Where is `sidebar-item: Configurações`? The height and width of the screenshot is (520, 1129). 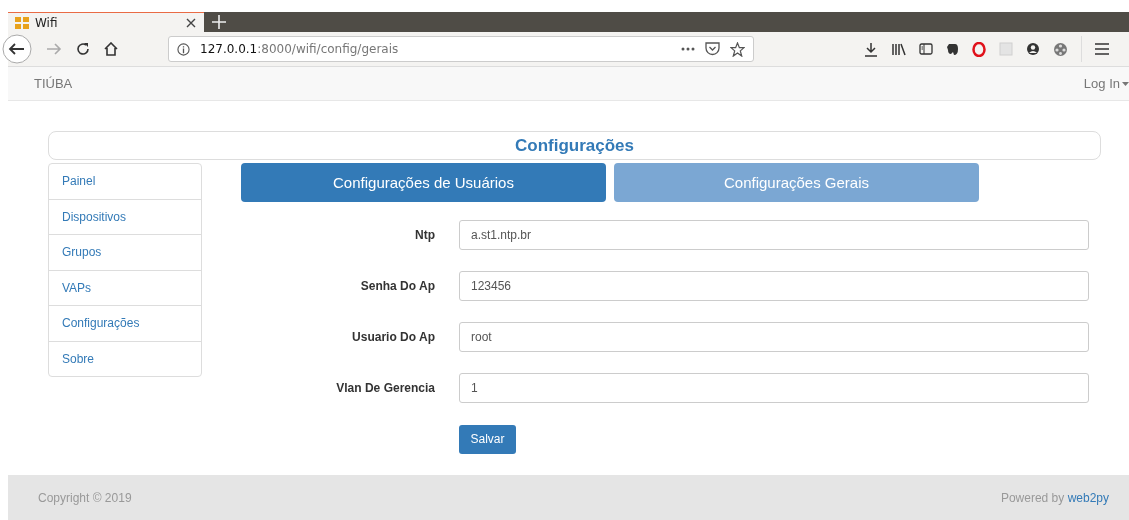
sidebar-item: Configurações is located at coordinates (125, 324).